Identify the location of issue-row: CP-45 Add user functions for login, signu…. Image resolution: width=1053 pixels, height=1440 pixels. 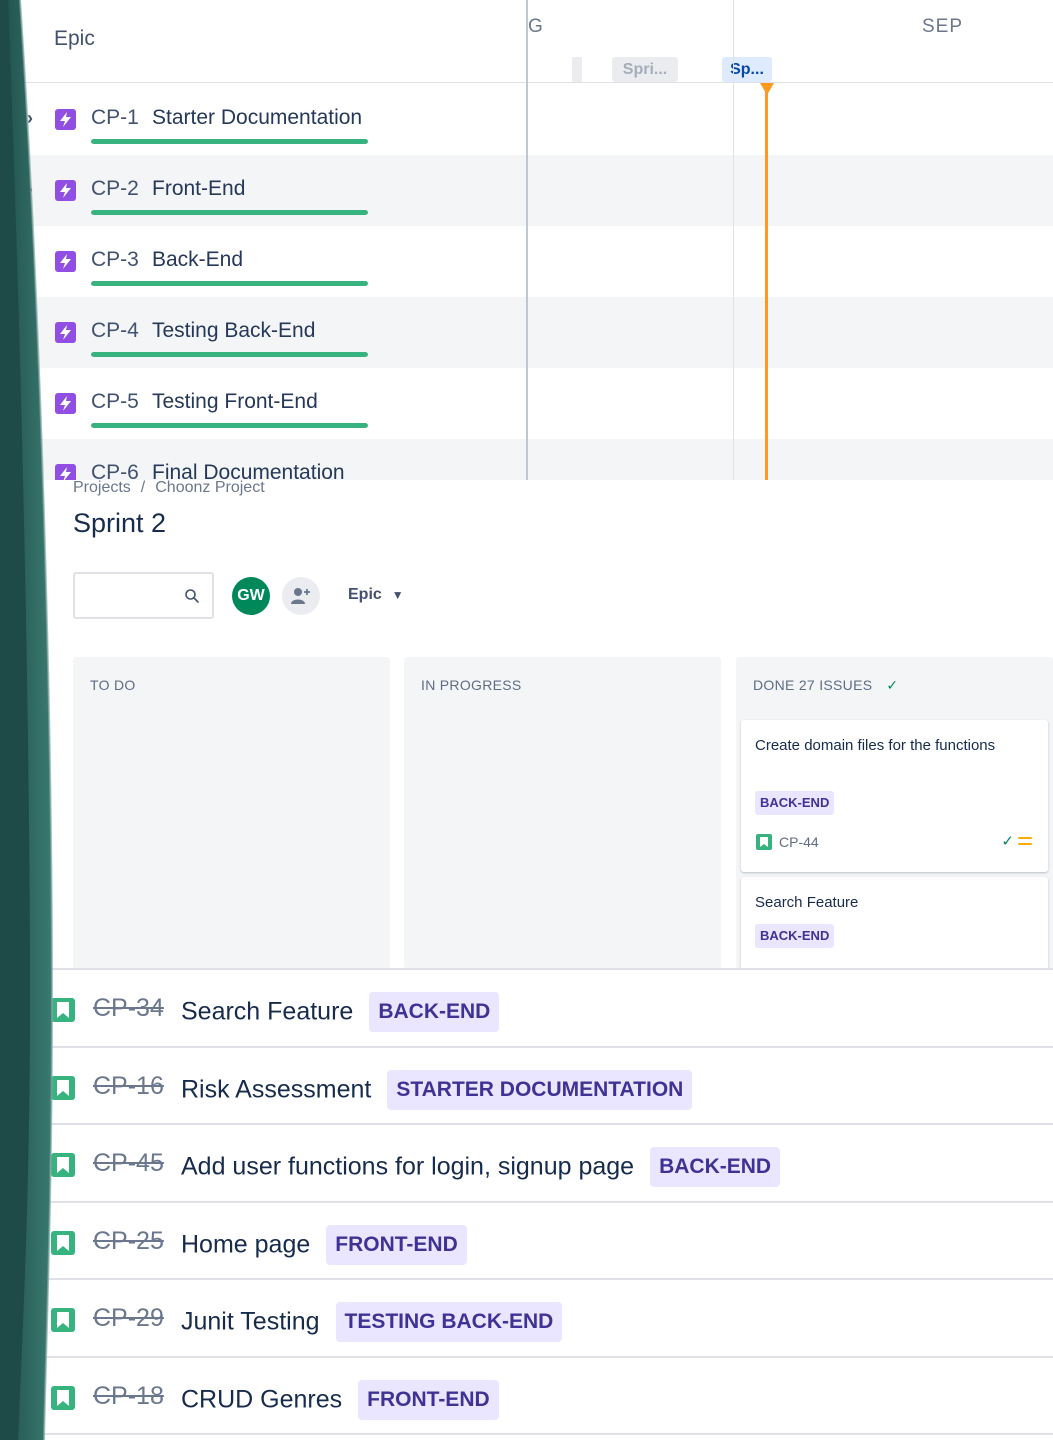
(536, 1162).